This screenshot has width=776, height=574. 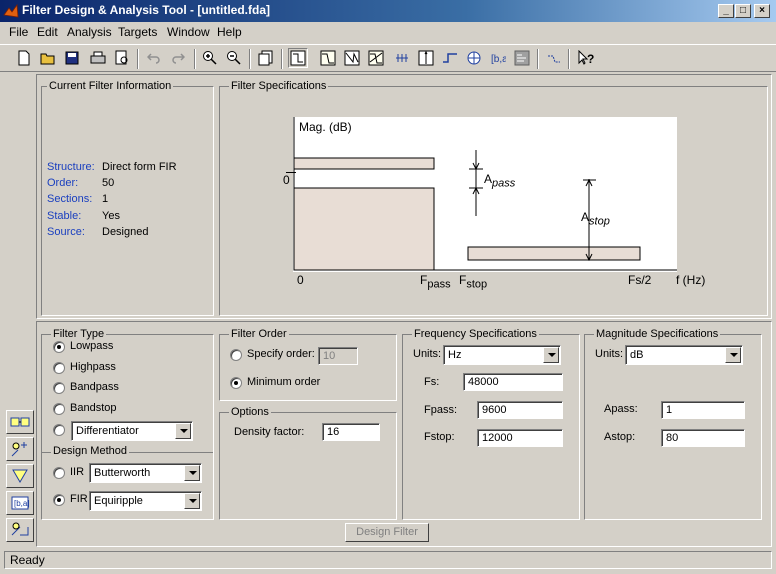 I want to click on close-button: ×, so click(x=762, y=11).